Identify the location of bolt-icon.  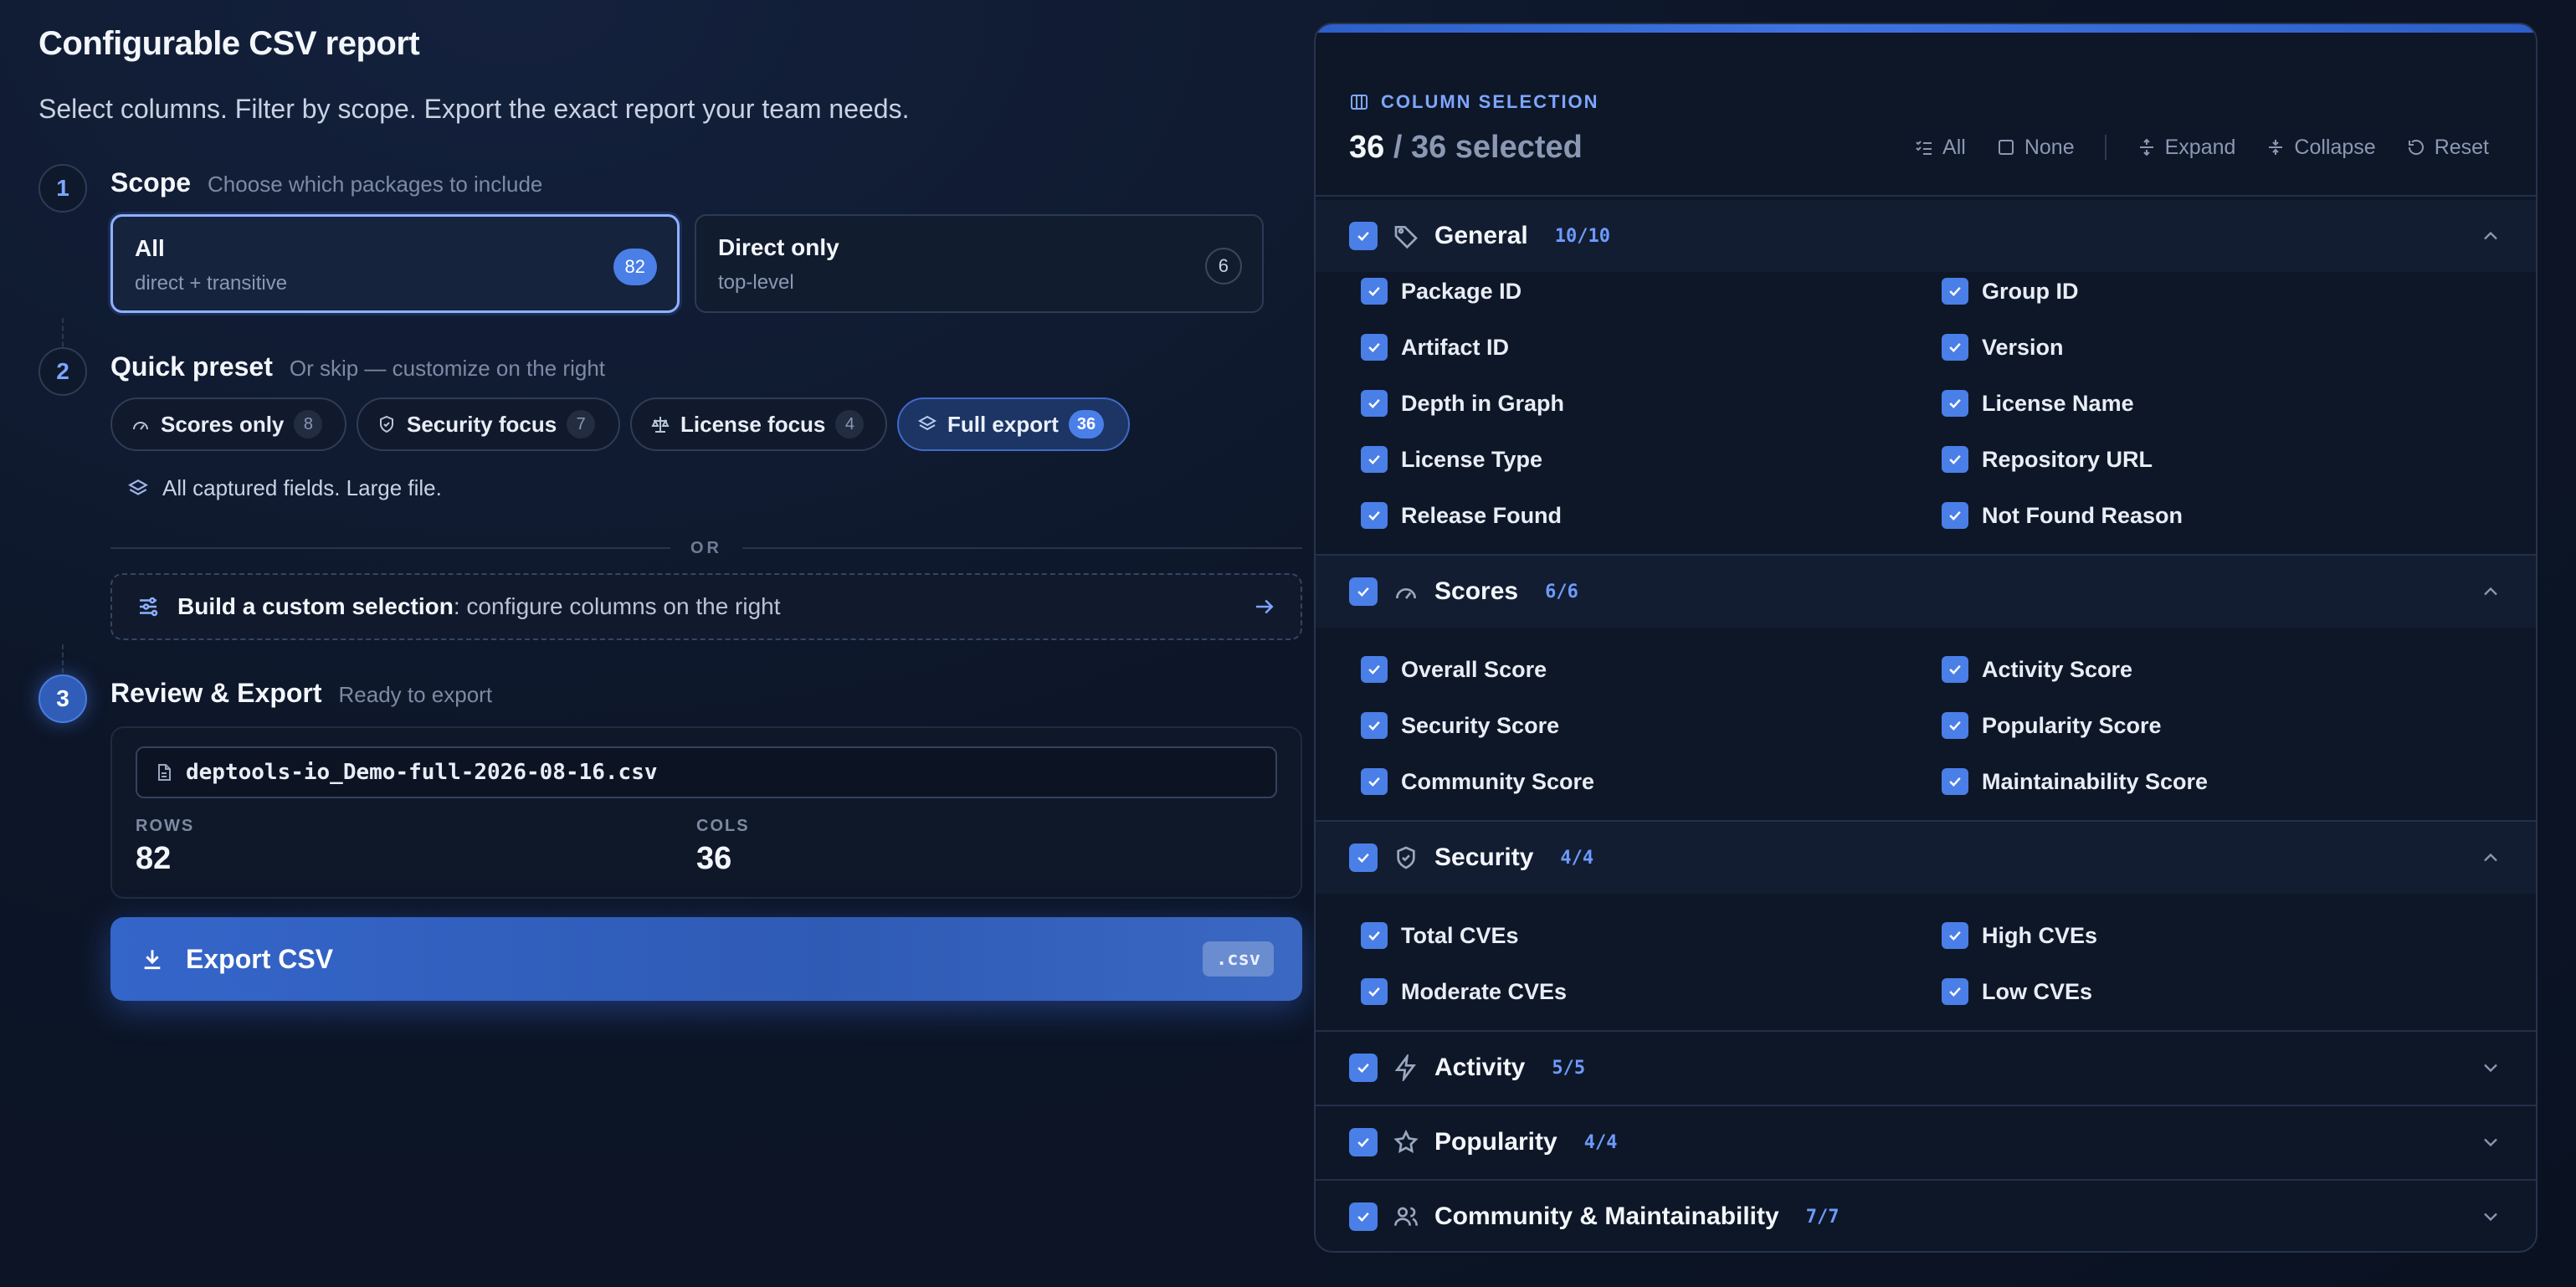
(1405, 1067).